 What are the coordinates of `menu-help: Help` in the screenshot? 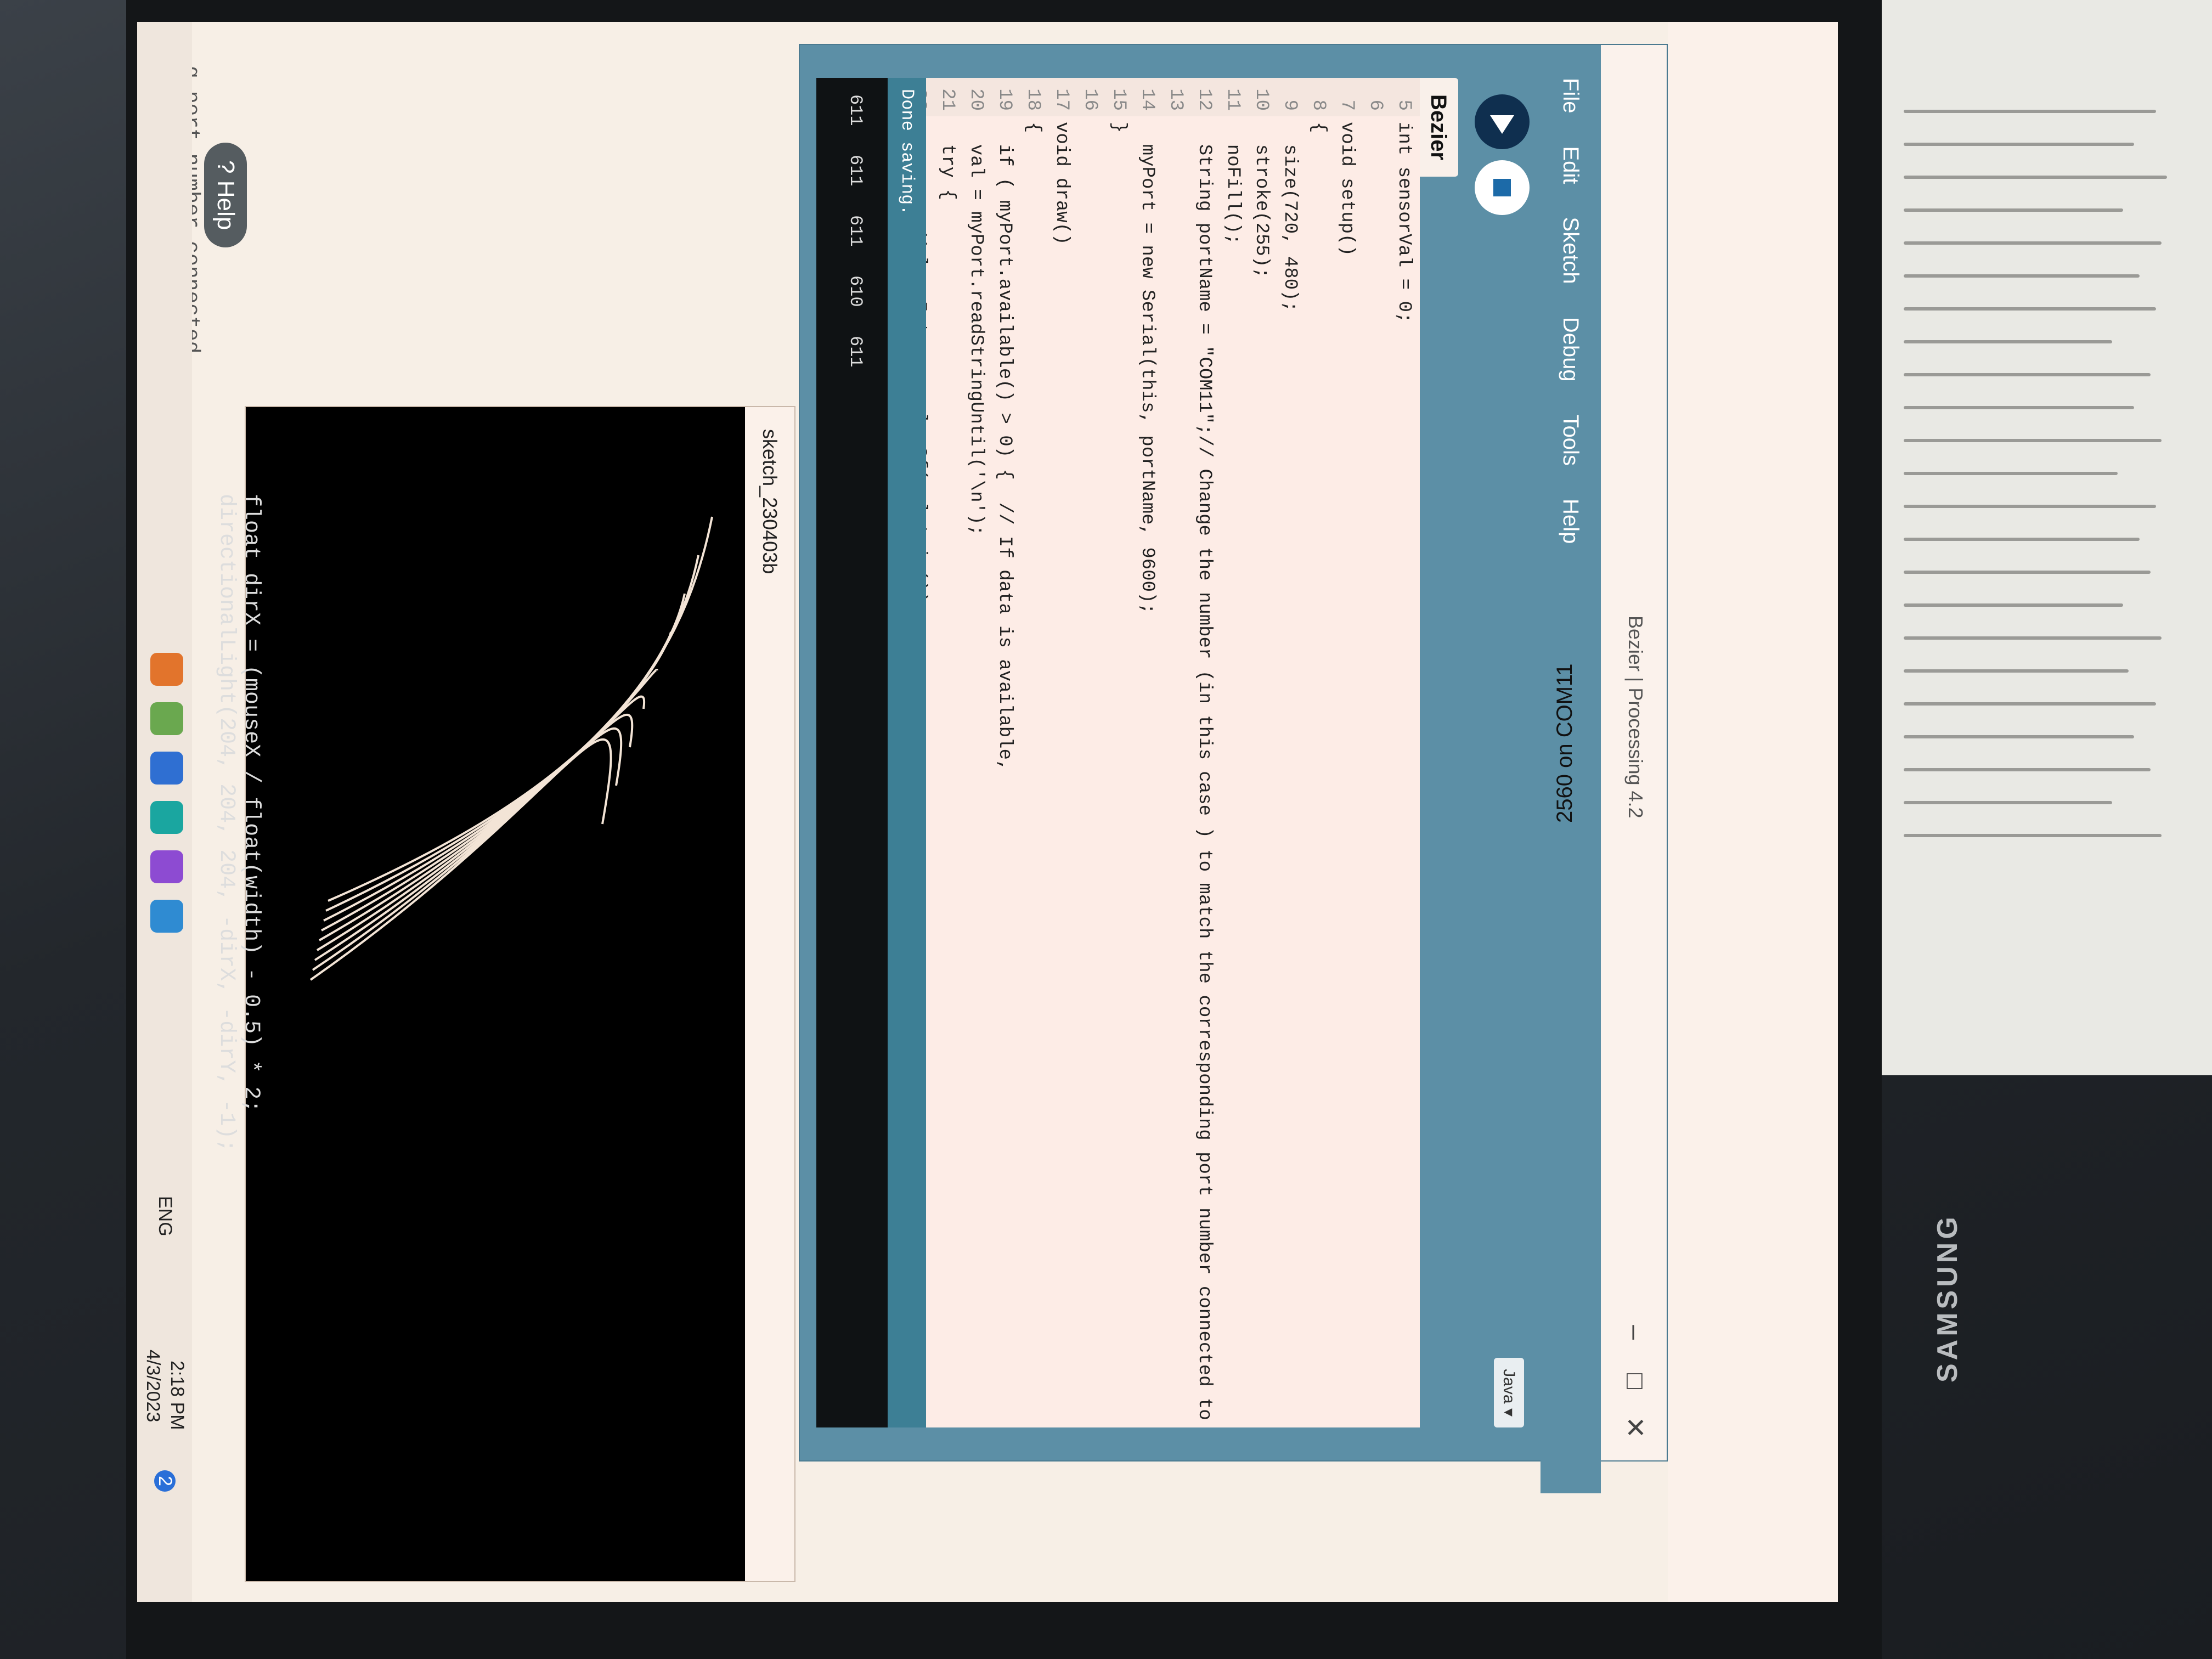 It's located at (1571, 521).